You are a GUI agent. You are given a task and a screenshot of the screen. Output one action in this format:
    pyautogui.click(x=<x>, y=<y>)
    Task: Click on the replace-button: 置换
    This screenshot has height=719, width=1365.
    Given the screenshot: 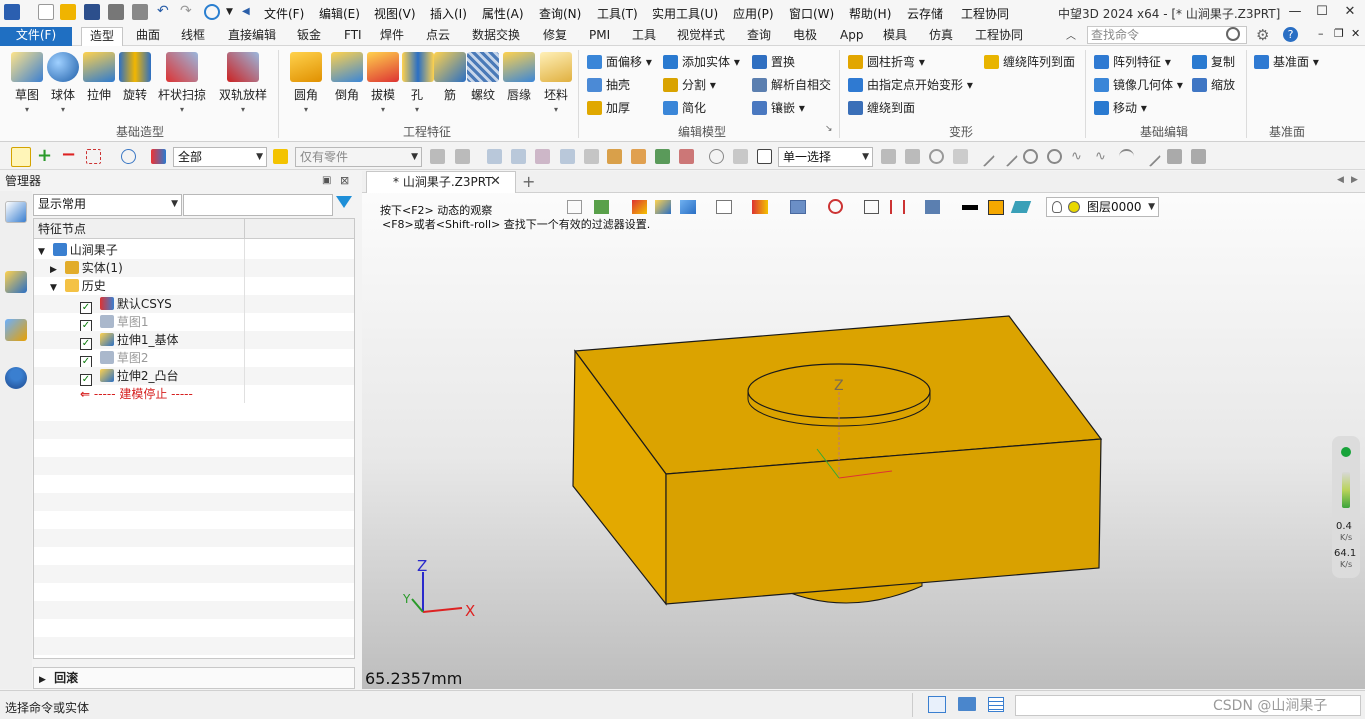 What is the action you would take?
    pyautogui.click(x=773, y=62)
    